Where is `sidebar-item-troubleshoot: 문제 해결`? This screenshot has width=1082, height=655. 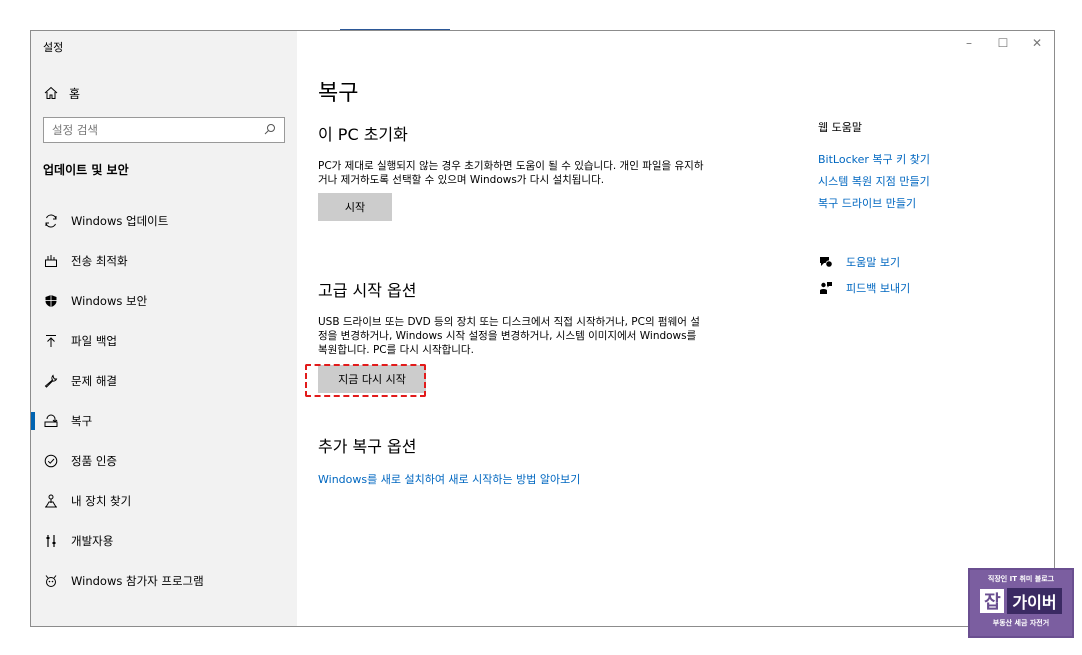
sidebar-item-troubleshoot: 문제 해결 is located at coordinates (164, 381).